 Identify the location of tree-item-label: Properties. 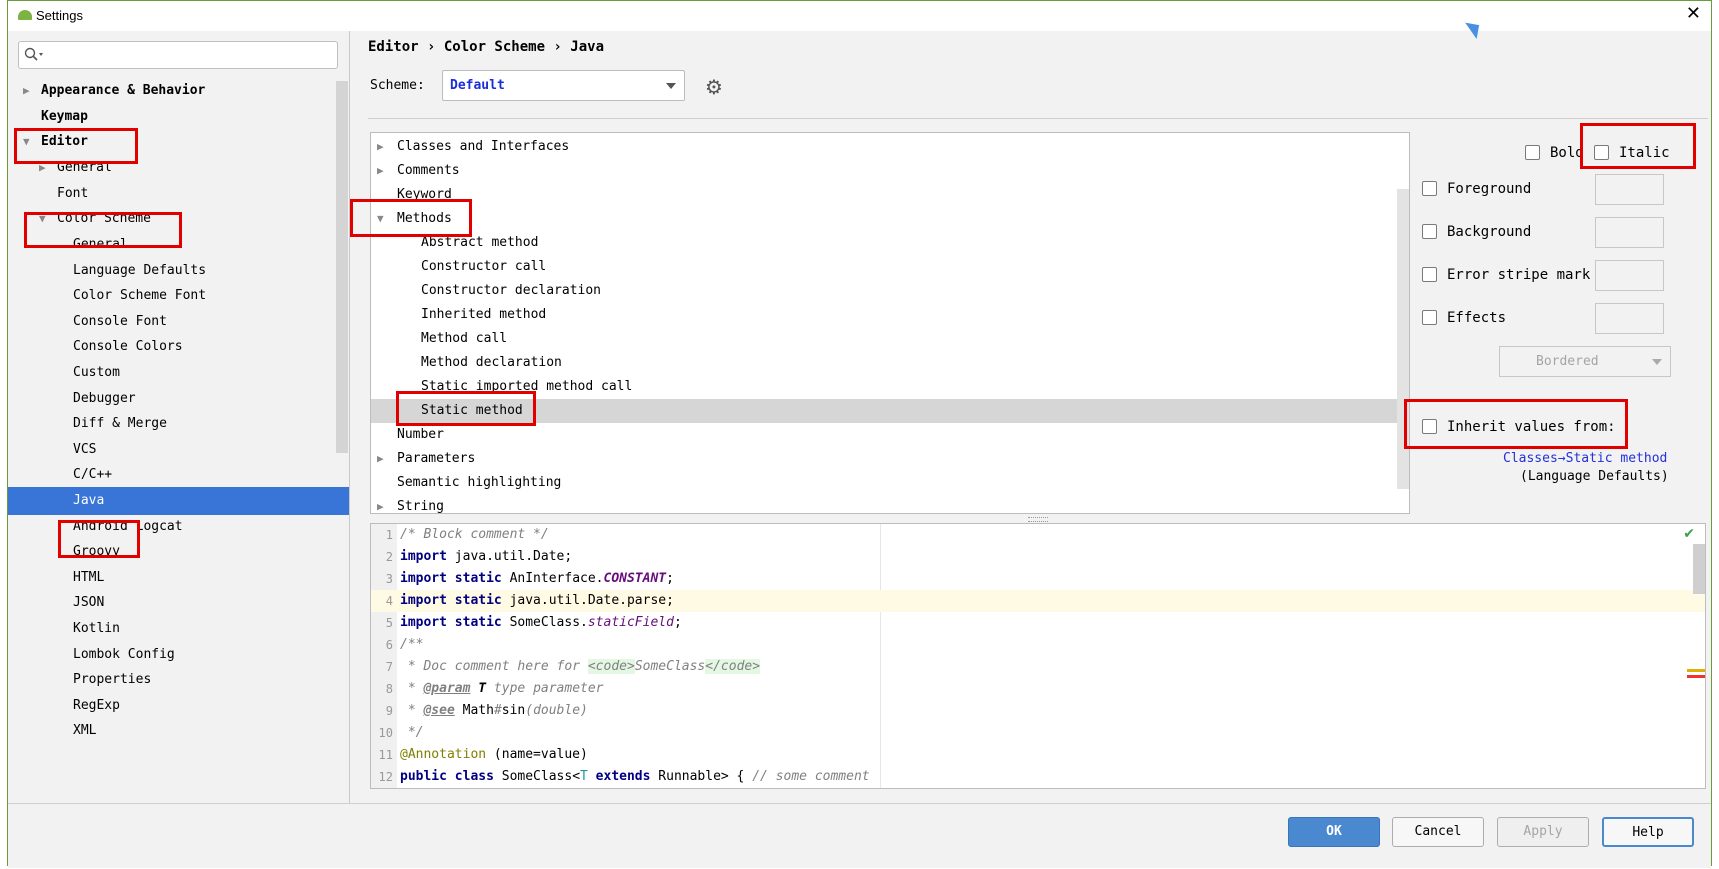
(112, 679).